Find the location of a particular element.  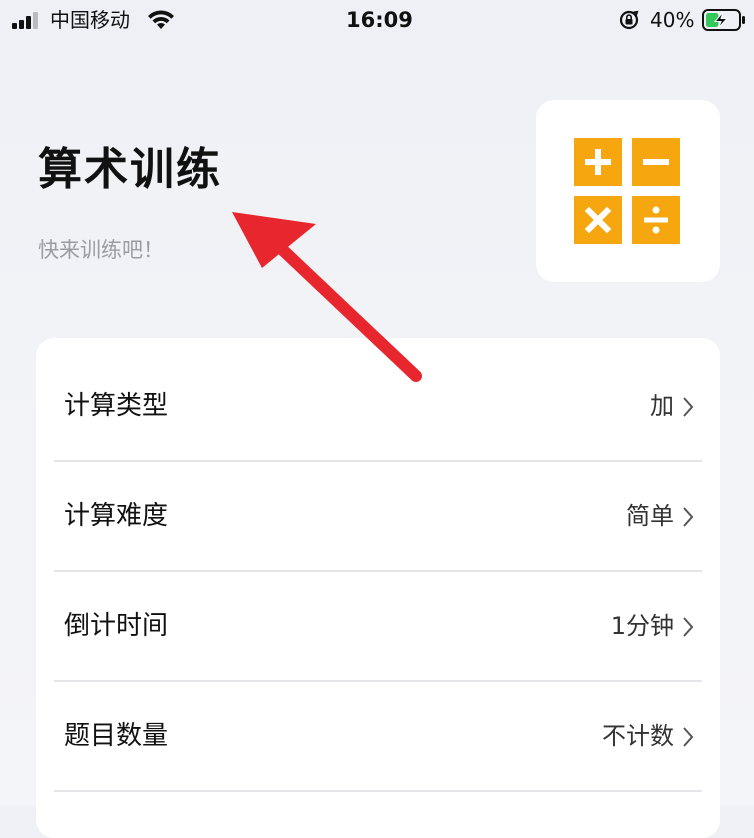

multiply-icon is located at coordinates (598, 220).